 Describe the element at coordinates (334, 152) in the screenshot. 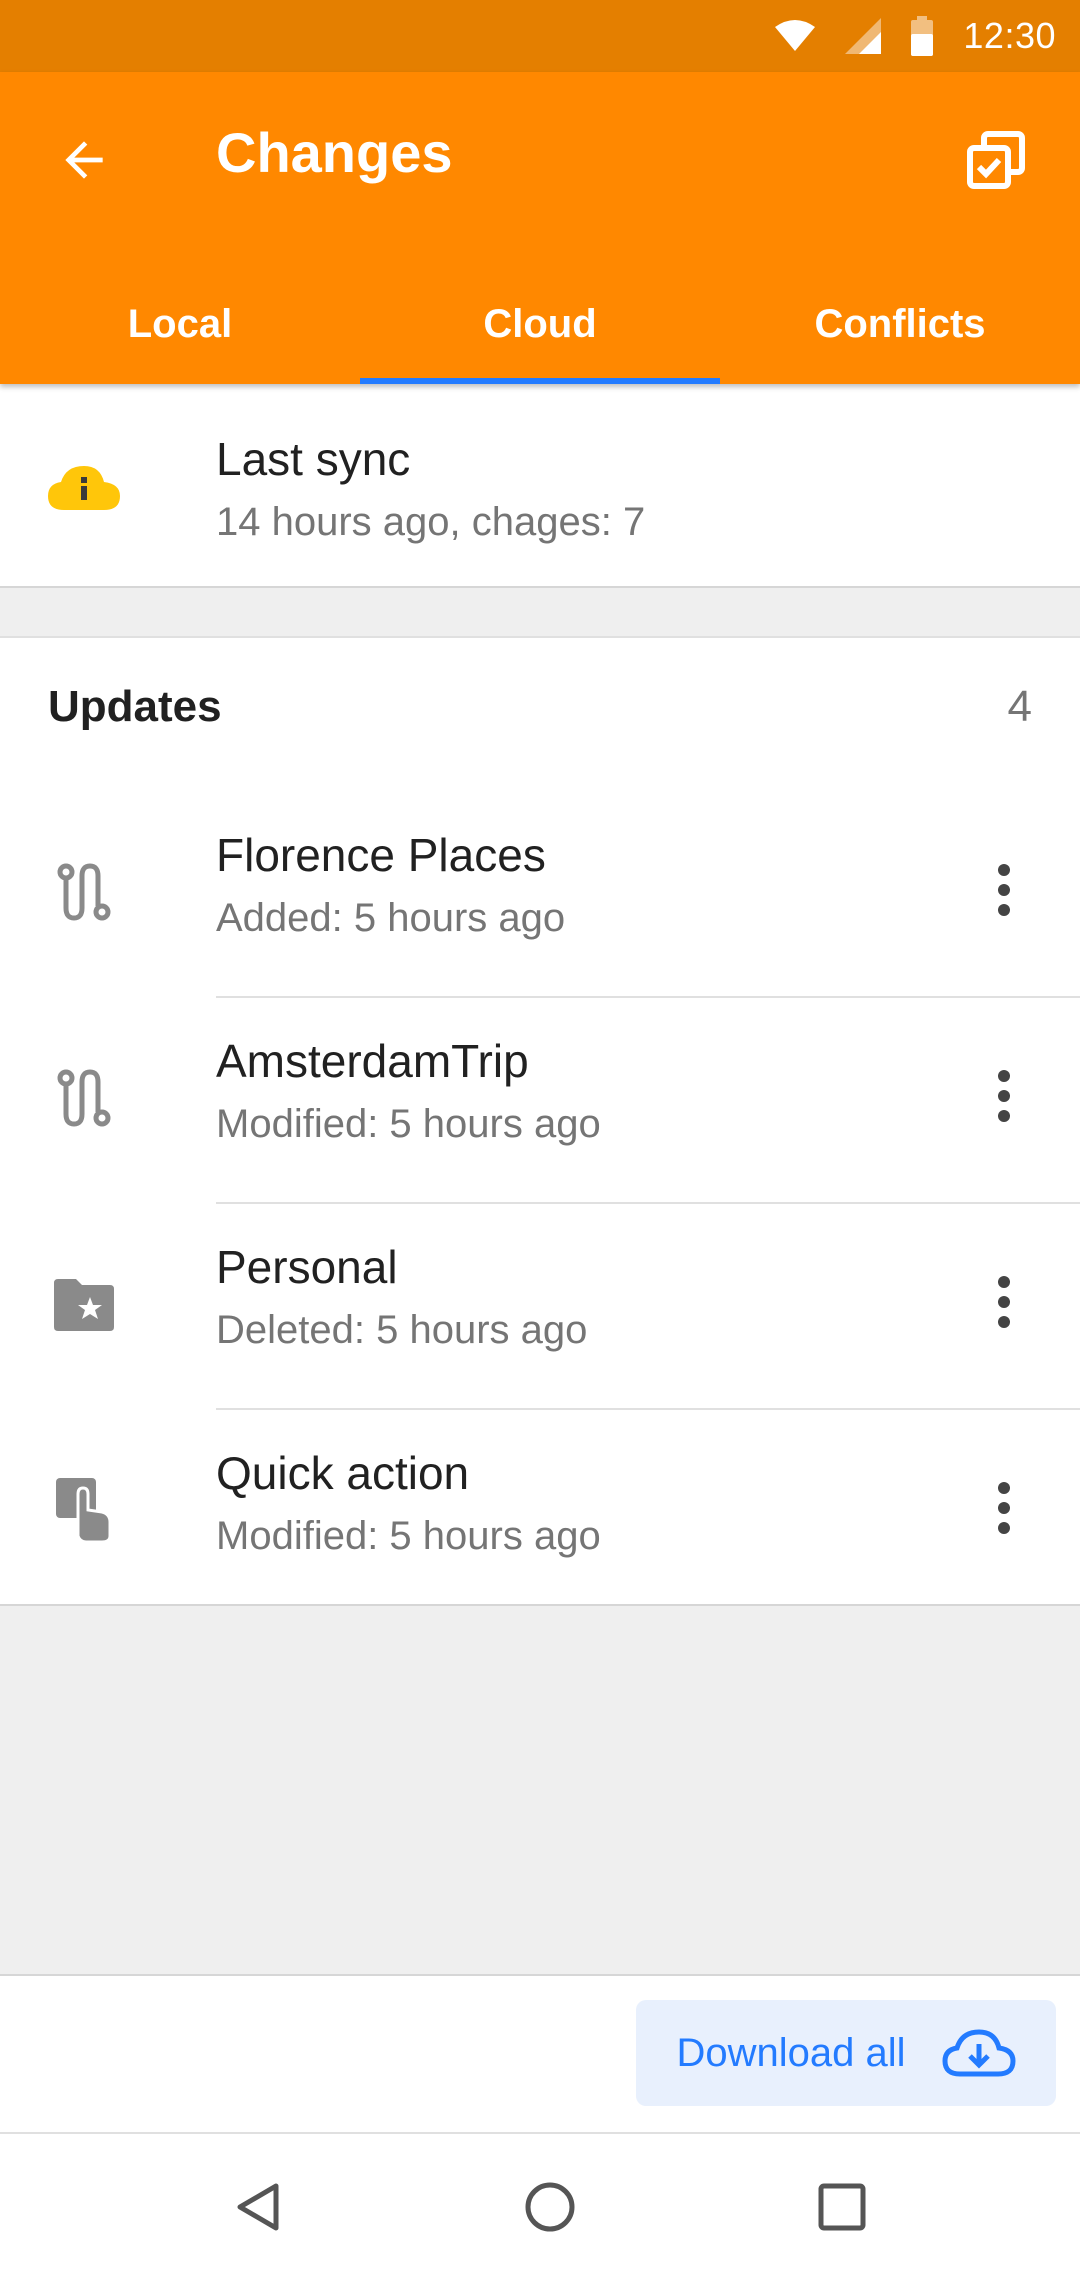

I see `page-title: Changes` at that location.